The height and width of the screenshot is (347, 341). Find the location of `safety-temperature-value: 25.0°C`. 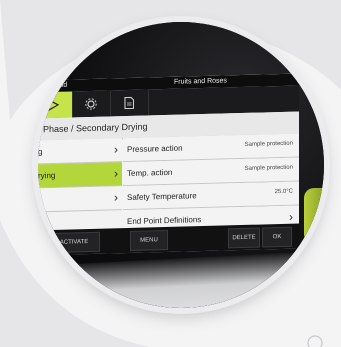

safety-temperature-value: 25.0°C is located at coordinates (283, 192).